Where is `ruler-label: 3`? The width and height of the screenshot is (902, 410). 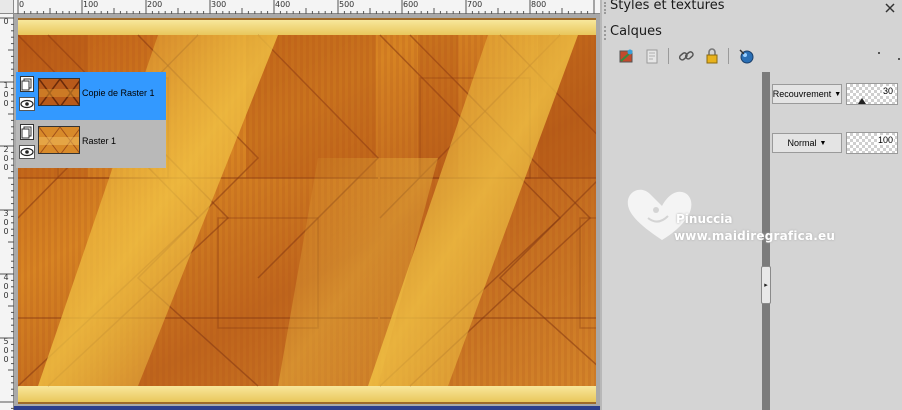
ruler-label: 3 is located at coordinates (6, 213).